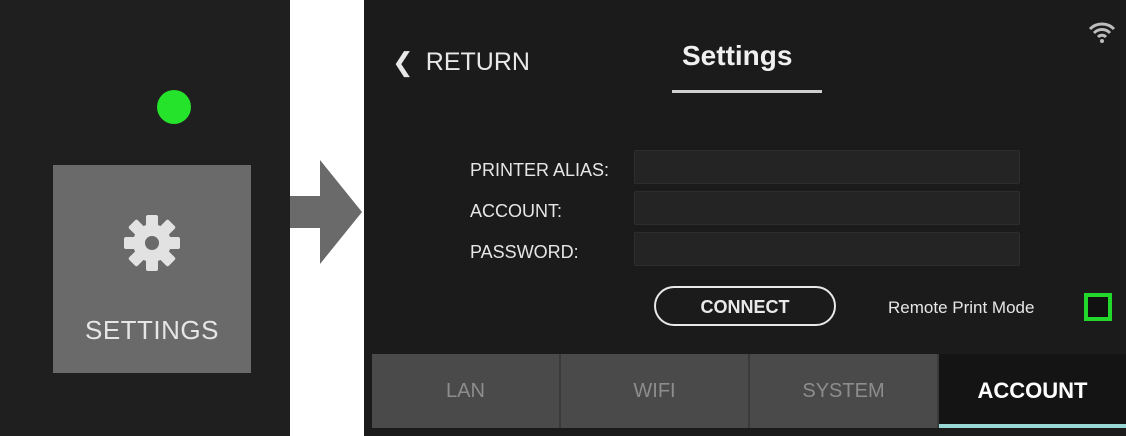 The width and height of the screenshot is (1126, 436). I want to click on account-input, so click(827, 208).